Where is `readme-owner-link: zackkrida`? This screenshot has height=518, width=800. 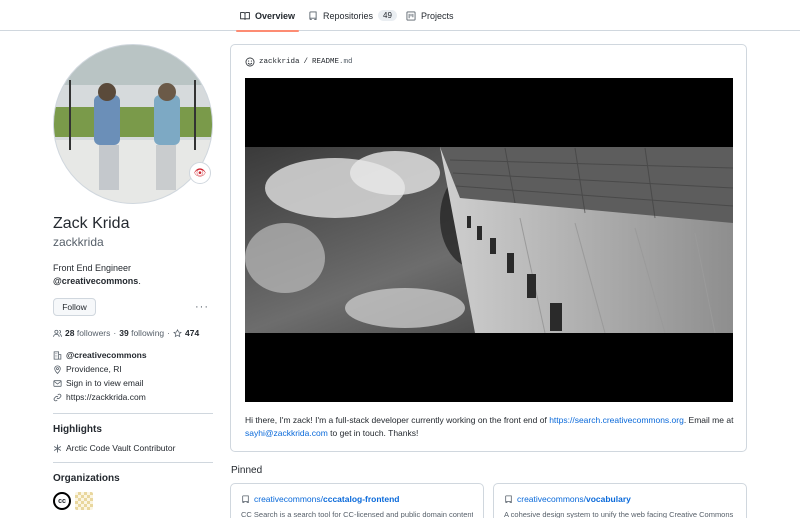 readme-owner-link: zackkrida is located at coordinates (279, 62).